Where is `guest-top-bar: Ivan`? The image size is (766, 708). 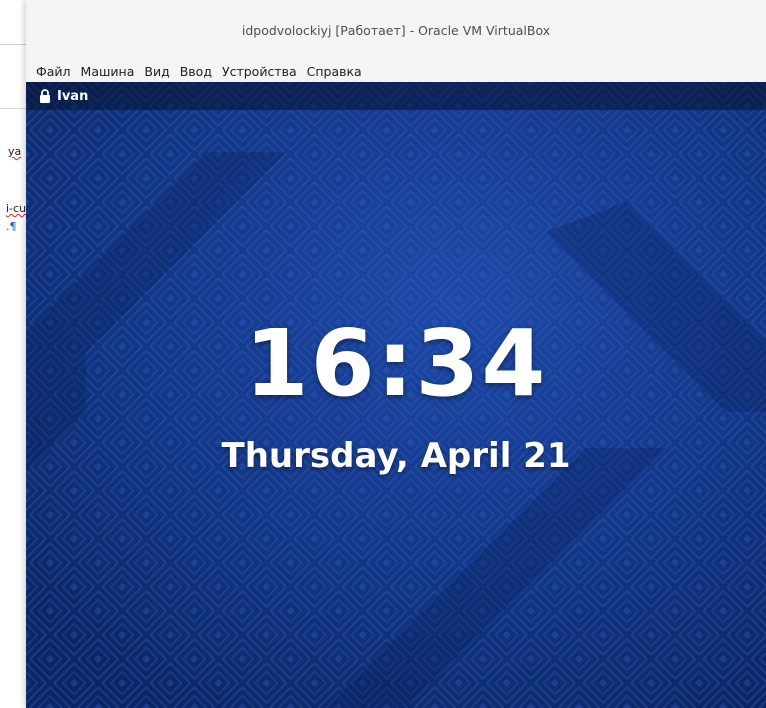
guest-top-bar: Ivan is located at coordinates (396, 96).